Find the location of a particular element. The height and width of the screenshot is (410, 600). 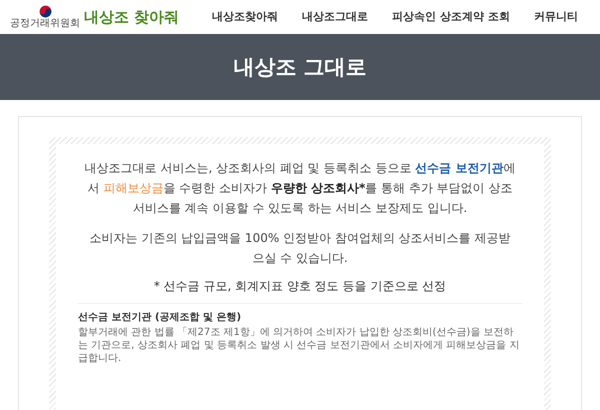

intro-paragraph: 소비자는 기존의 납입금액을 100% 인정받아 참여업체의 상조서비스를 제공받으실 수 있습니다. is located at coordinates (300, 248).